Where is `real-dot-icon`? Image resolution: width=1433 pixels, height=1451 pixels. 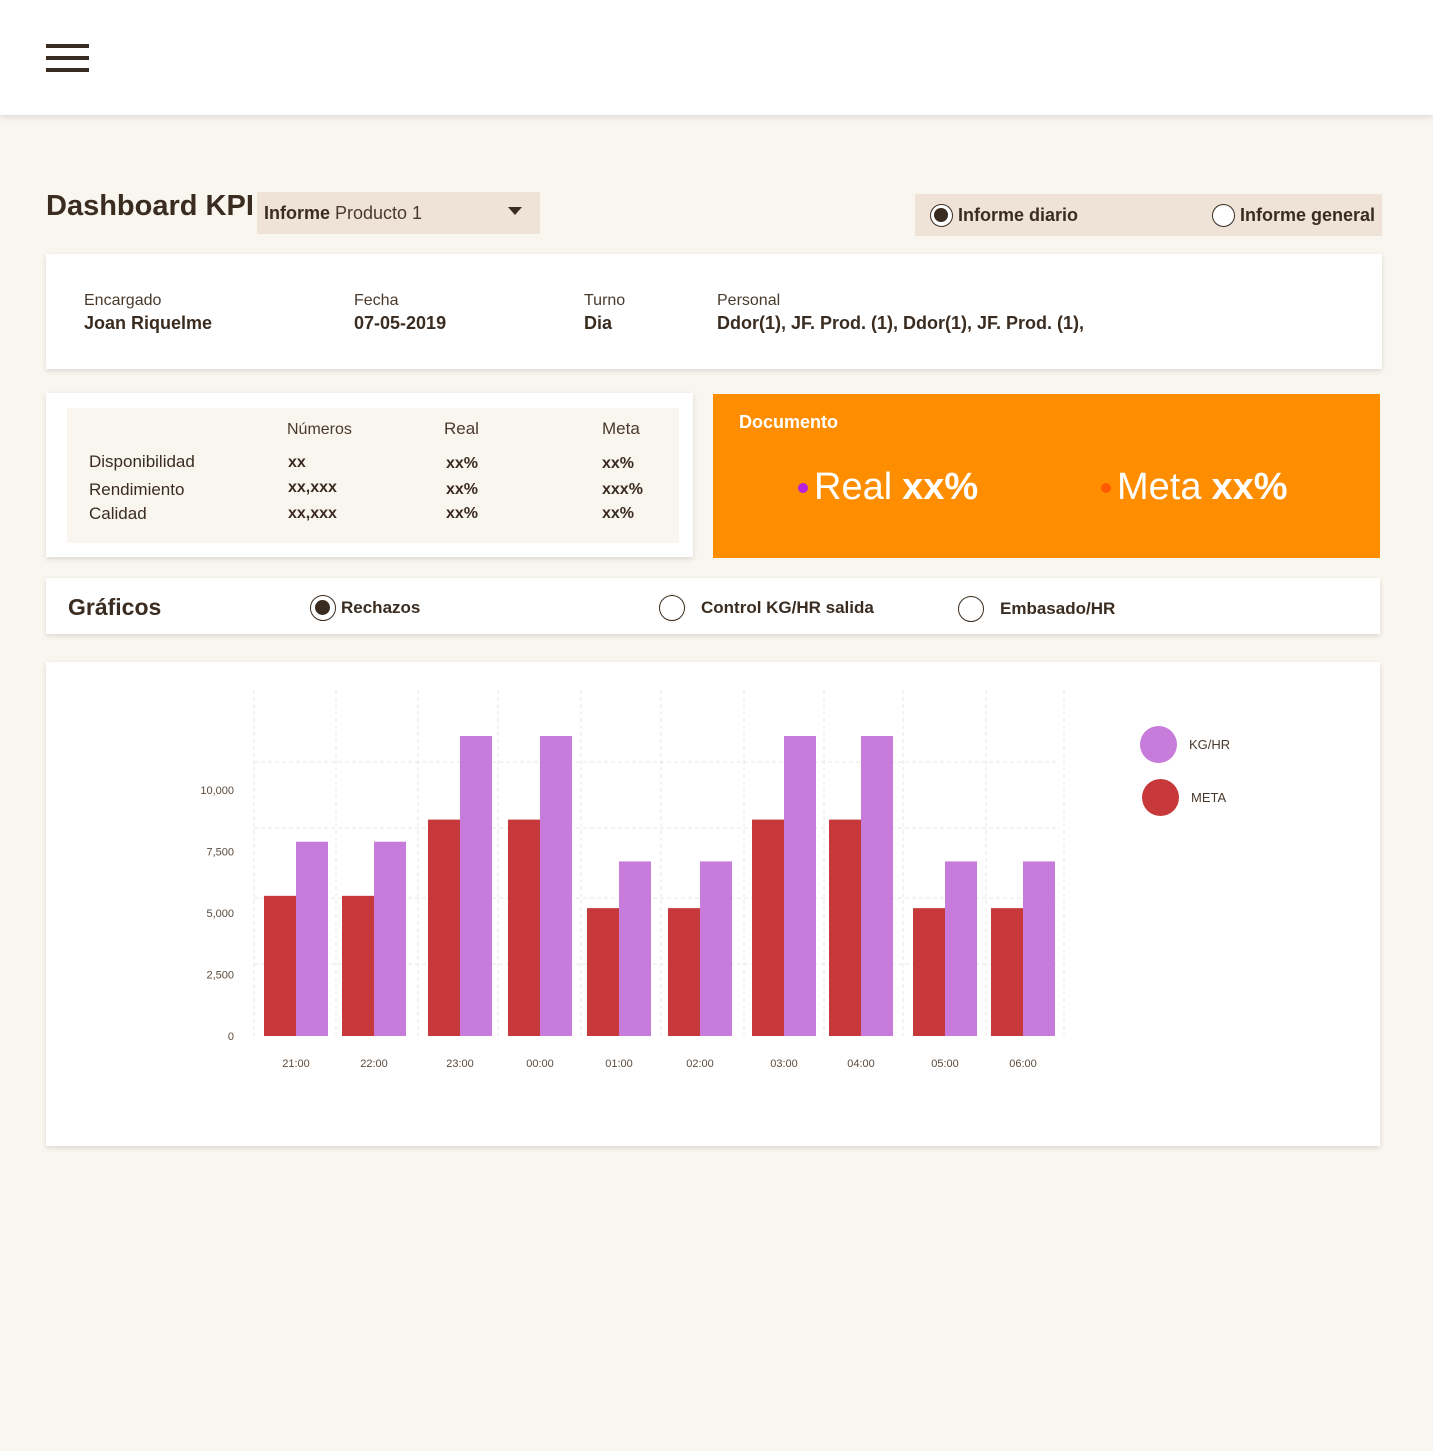 real-dot-icon is located at coordinates (803, 487).